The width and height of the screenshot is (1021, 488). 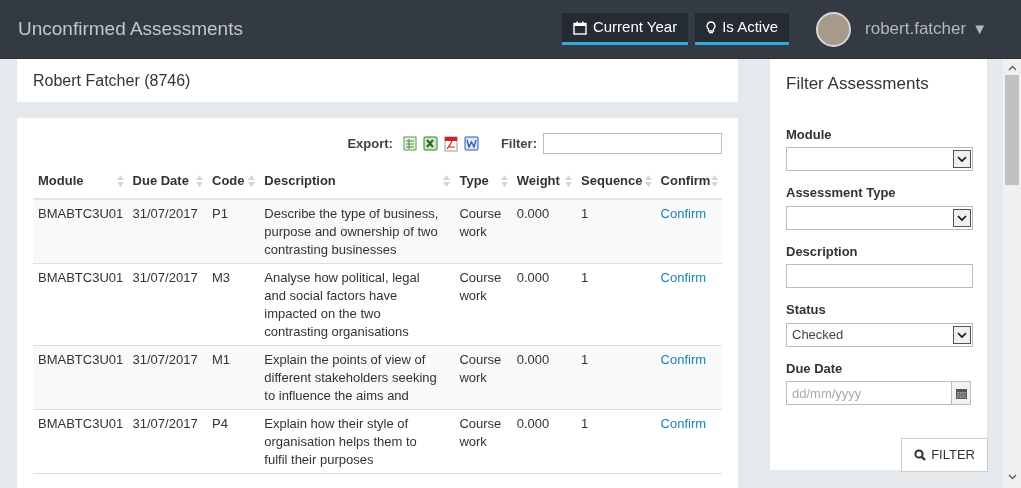 I want to click on column-header: Type, so click(x=474, y=181).